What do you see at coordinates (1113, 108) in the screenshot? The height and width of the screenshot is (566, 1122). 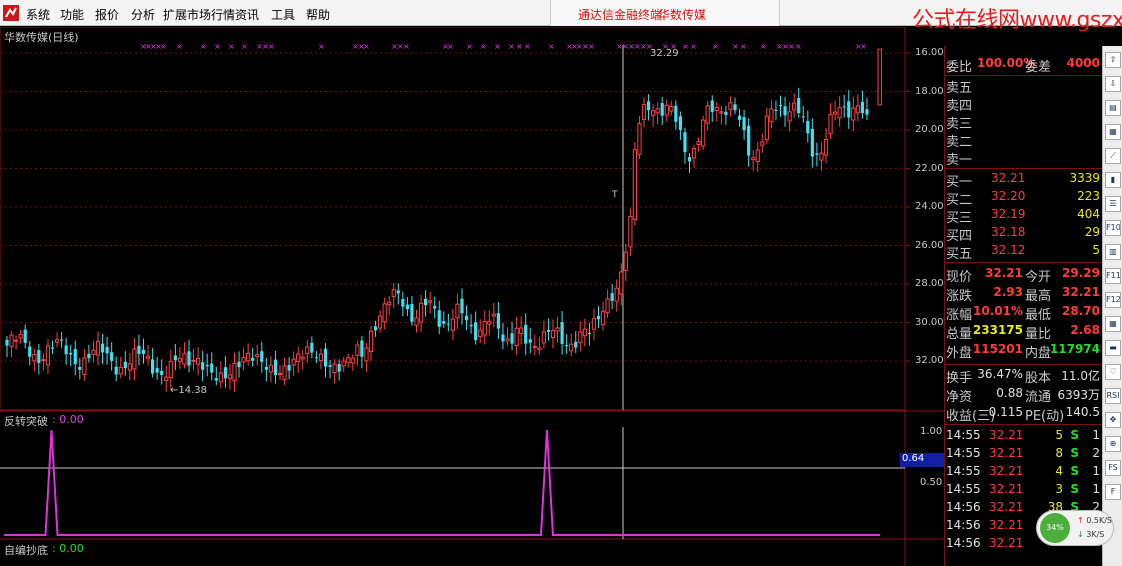 I see `book-icon: ▤` at bounding box center [1113, 108].